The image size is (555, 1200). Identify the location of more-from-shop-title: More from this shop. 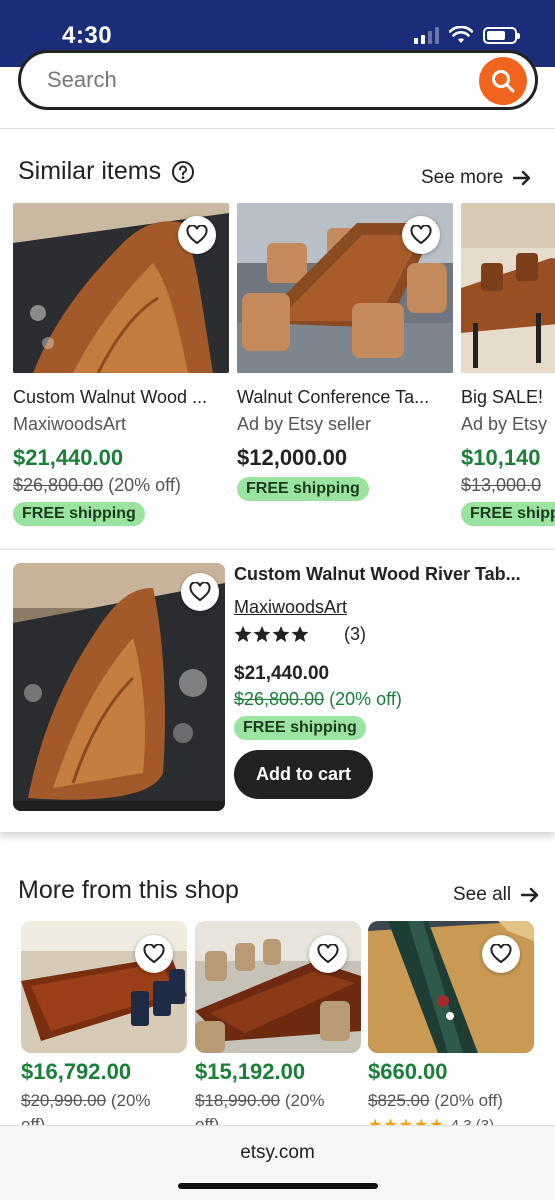
(128, 890).